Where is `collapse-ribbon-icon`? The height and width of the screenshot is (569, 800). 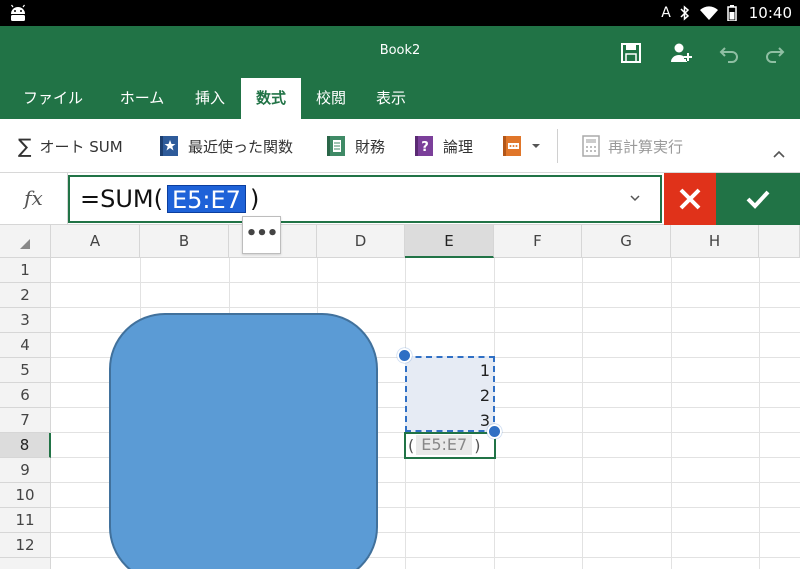 collapse-ribbon-icon is located at coordinates (779, 154).